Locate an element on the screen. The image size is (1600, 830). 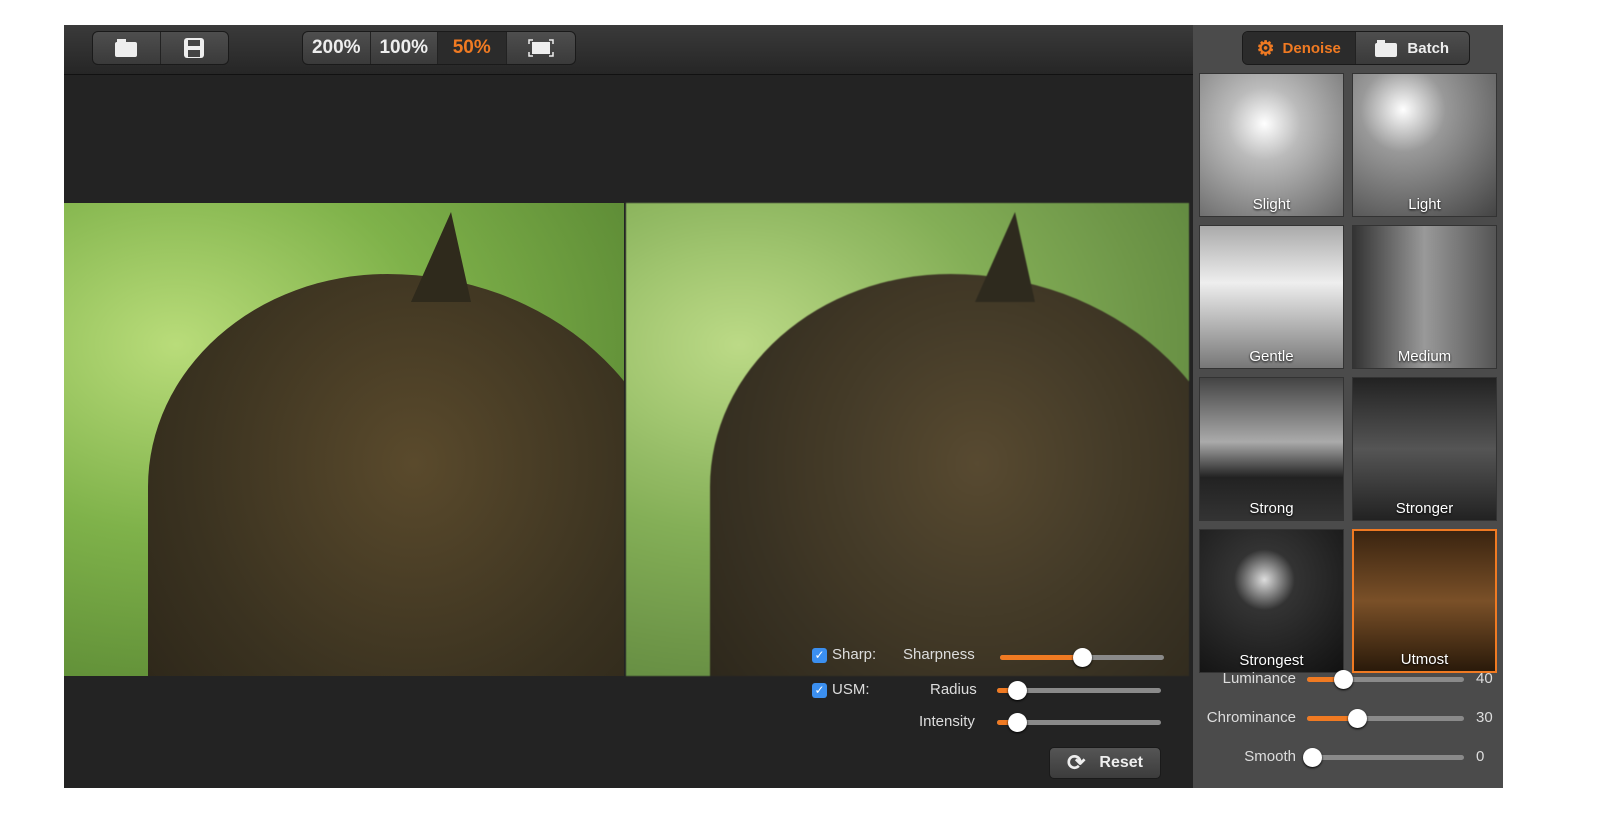
smooth-slider is located at coordinates (1383, 757).